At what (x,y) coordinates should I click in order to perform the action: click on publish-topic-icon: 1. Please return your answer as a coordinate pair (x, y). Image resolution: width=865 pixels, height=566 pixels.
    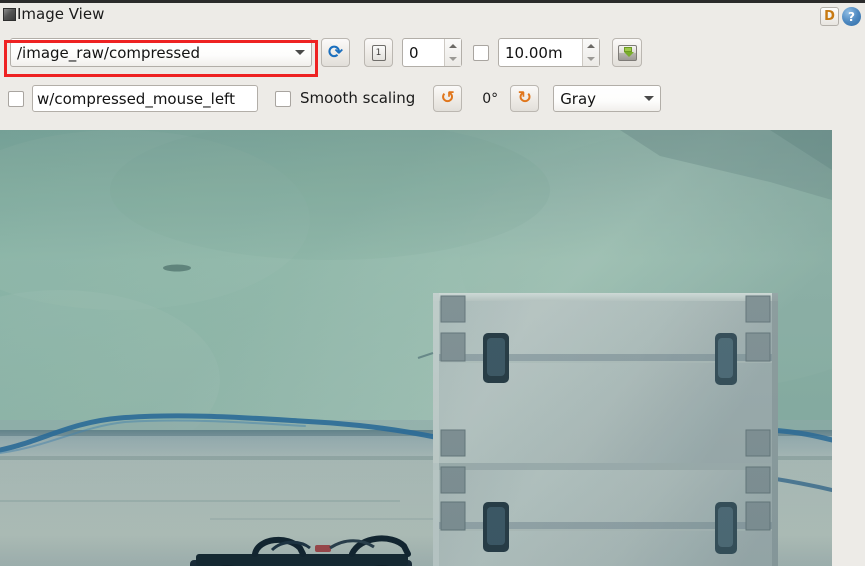
    Looking at the image, I should click on (378, 52).